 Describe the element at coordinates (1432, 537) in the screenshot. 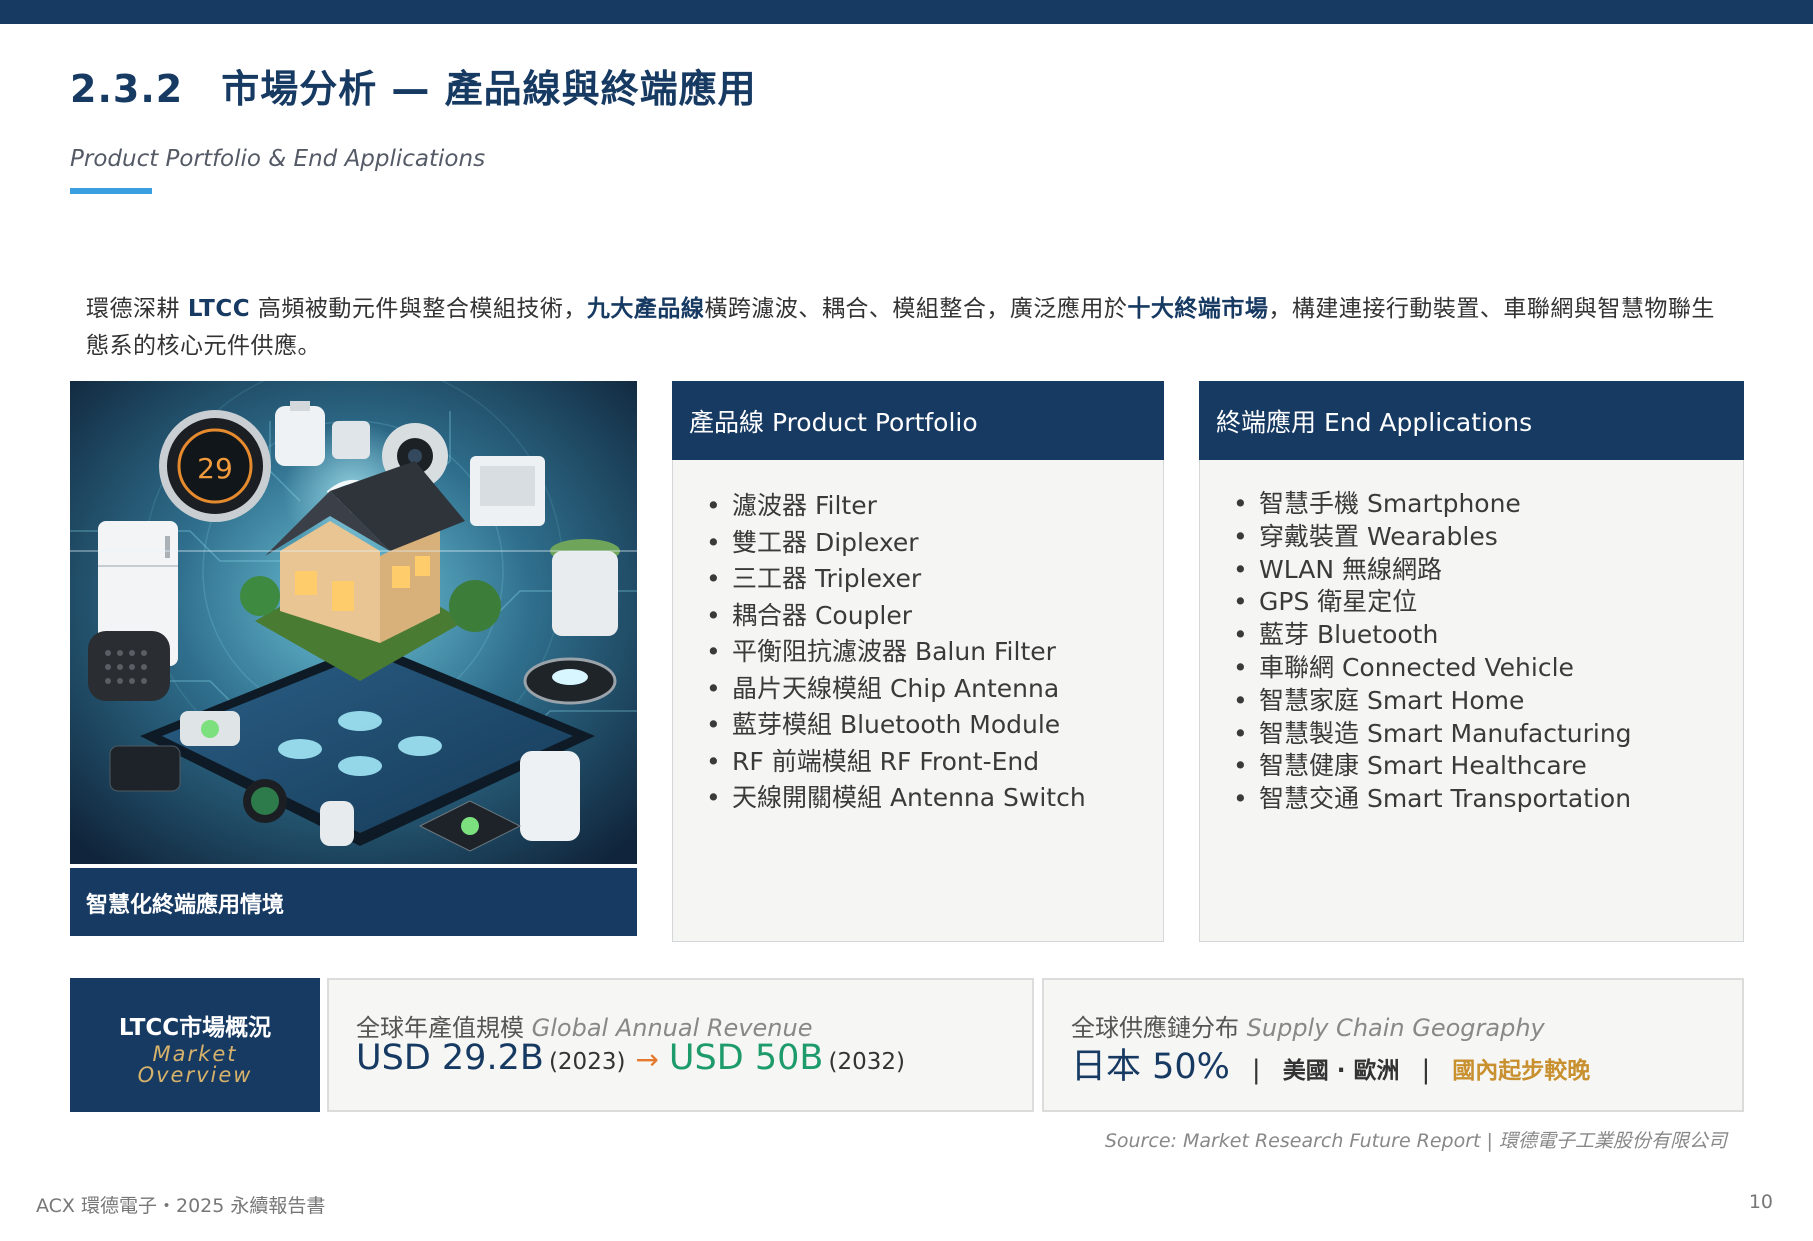

I see `application-item: 穿戴裝置 Wearables` at that location.